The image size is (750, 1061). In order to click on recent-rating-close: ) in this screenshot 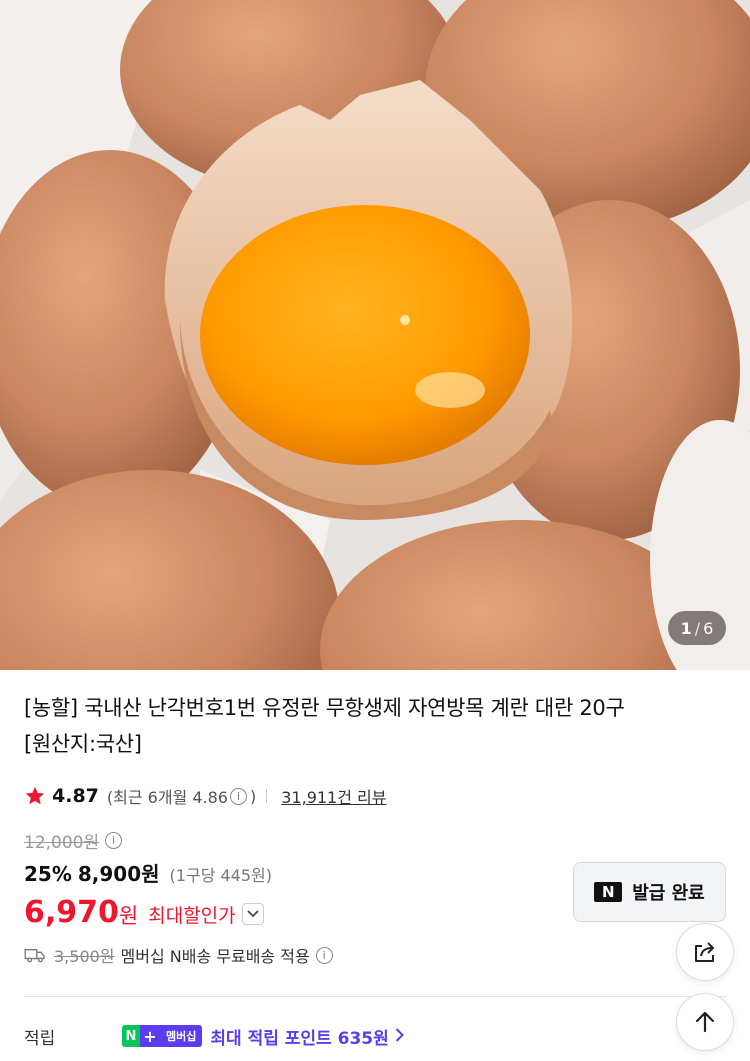, I will do `click(253, 796)`.